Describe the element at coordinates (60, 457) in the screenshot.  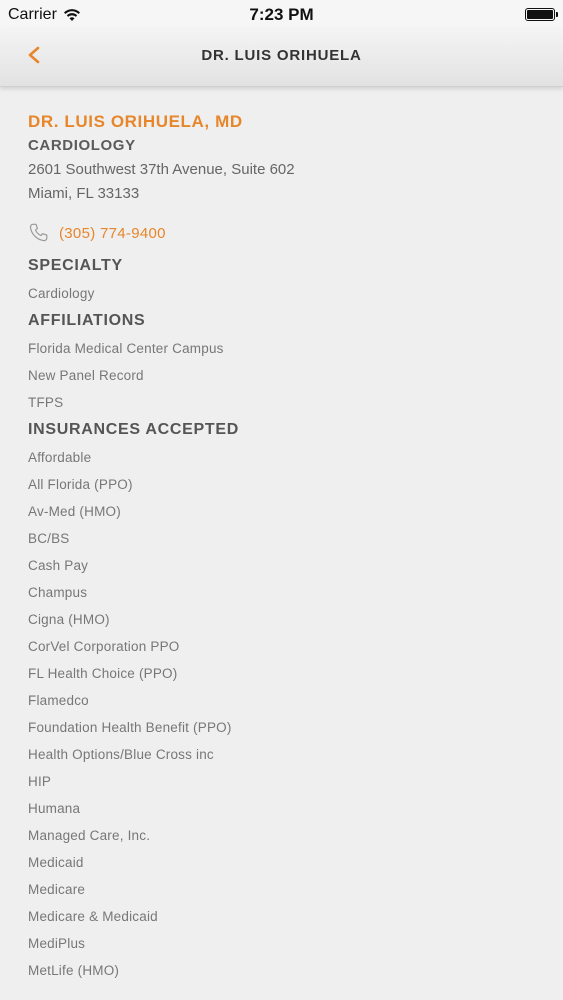
I see `list-item: Affordable` at that location.